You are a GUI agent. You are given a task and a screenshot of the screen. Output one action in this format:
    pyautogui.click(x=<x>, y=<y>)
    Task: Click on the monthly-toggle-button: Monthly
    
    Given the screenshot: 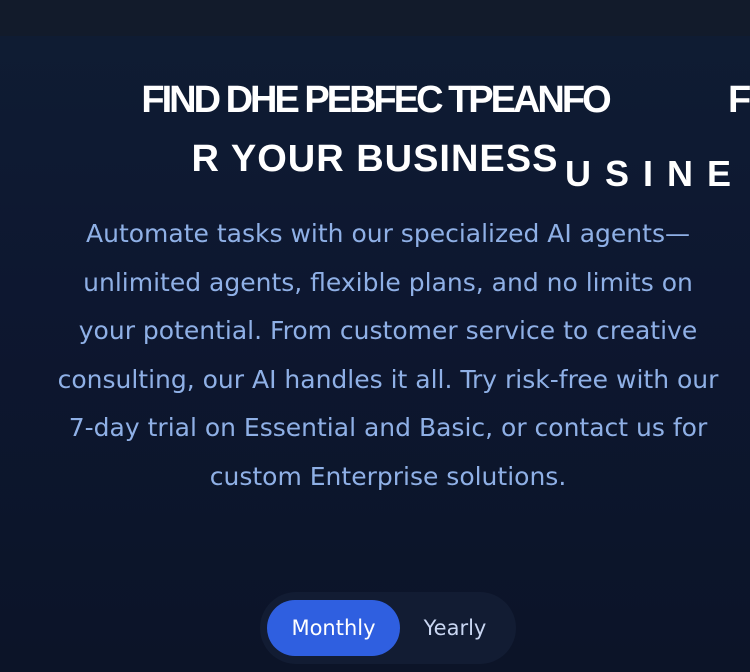 What is the action you would take?
    pyautogui.click(x=333, y=628)
    